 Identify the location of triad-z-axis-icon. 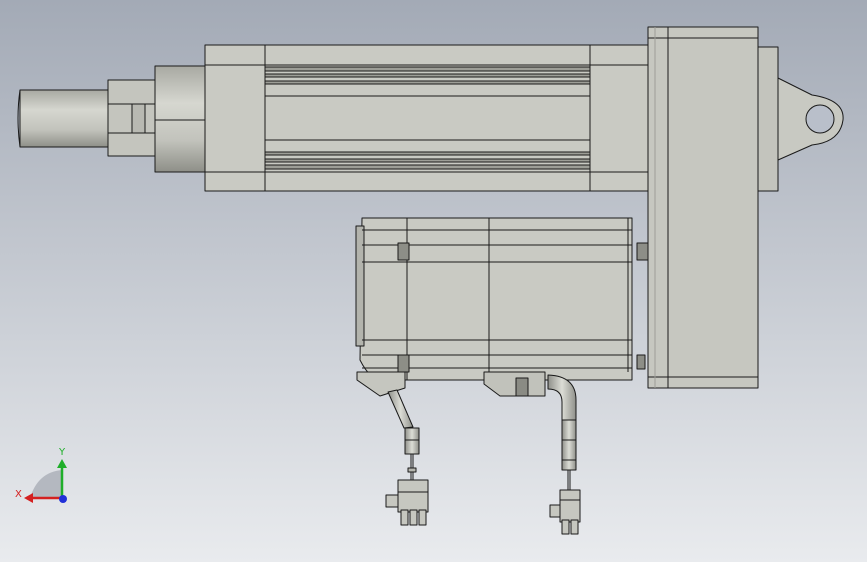
(63, 499).